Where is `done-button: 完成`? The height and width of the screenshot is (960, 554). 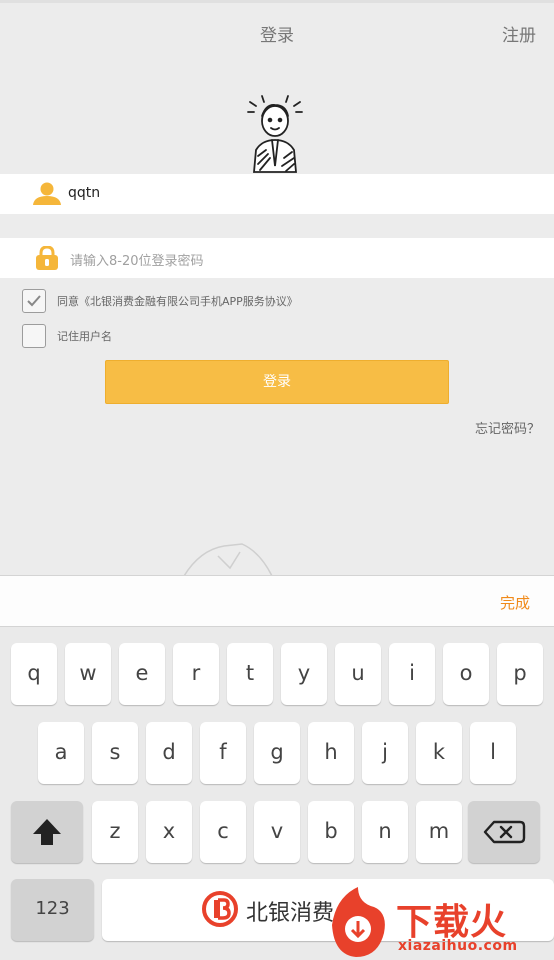
done-button: 完成 is located at coordinates (515, 602).